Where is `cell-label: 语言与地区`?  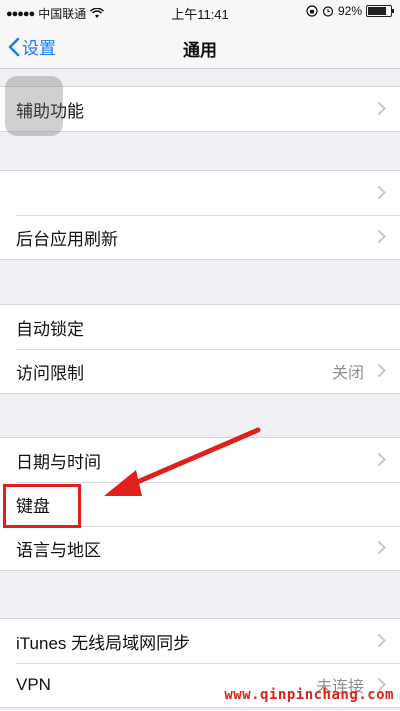
cell-label: 语言与地区 is located at coordinates (58, 550).